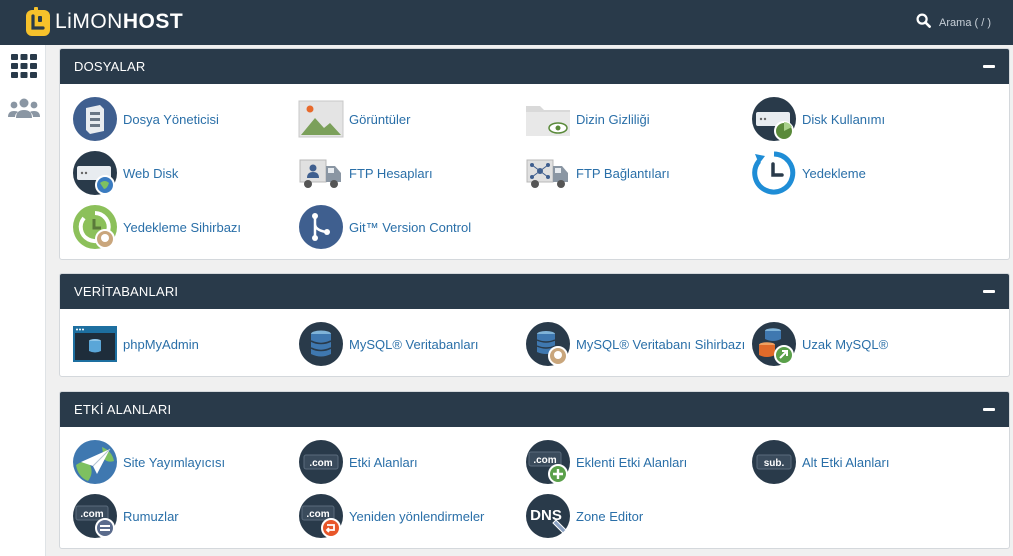 This screenshot has height=556, width=1013. Describe the element at coordinates (161, 344) in the screenshot. I see `phpmyadmin-label: phpMyAdmin` at that location.